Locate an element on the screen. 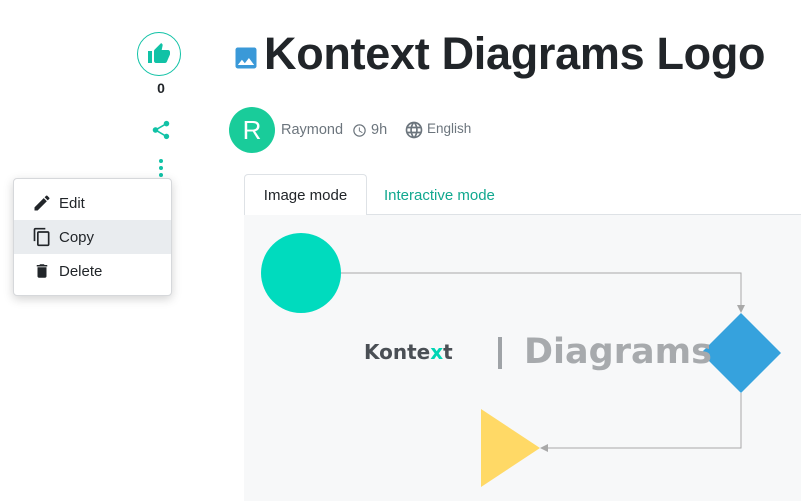 The image size is (801, 501). circle-shape is located at coordinates (301, 273).